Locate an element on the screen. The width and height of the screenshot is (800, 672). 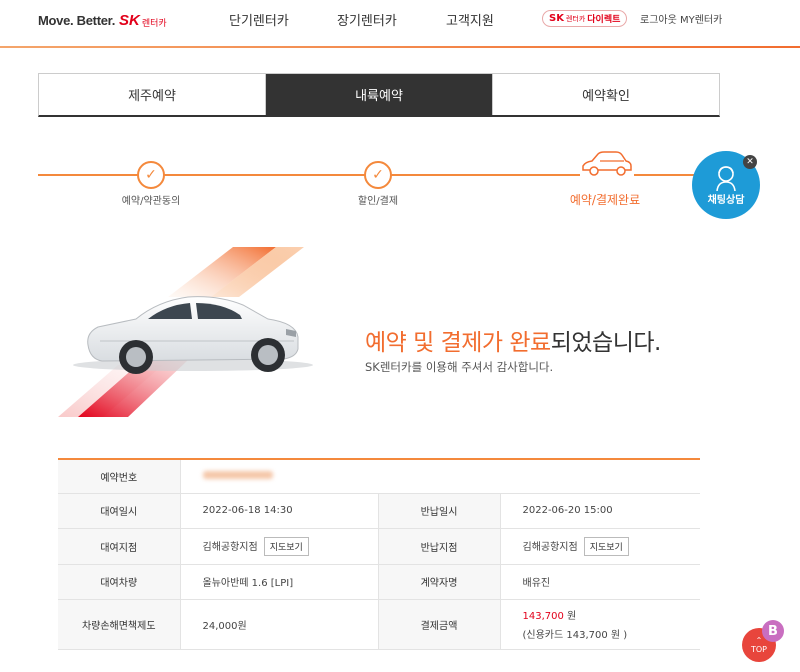
agent-icon is located at coordinates (726, 178).